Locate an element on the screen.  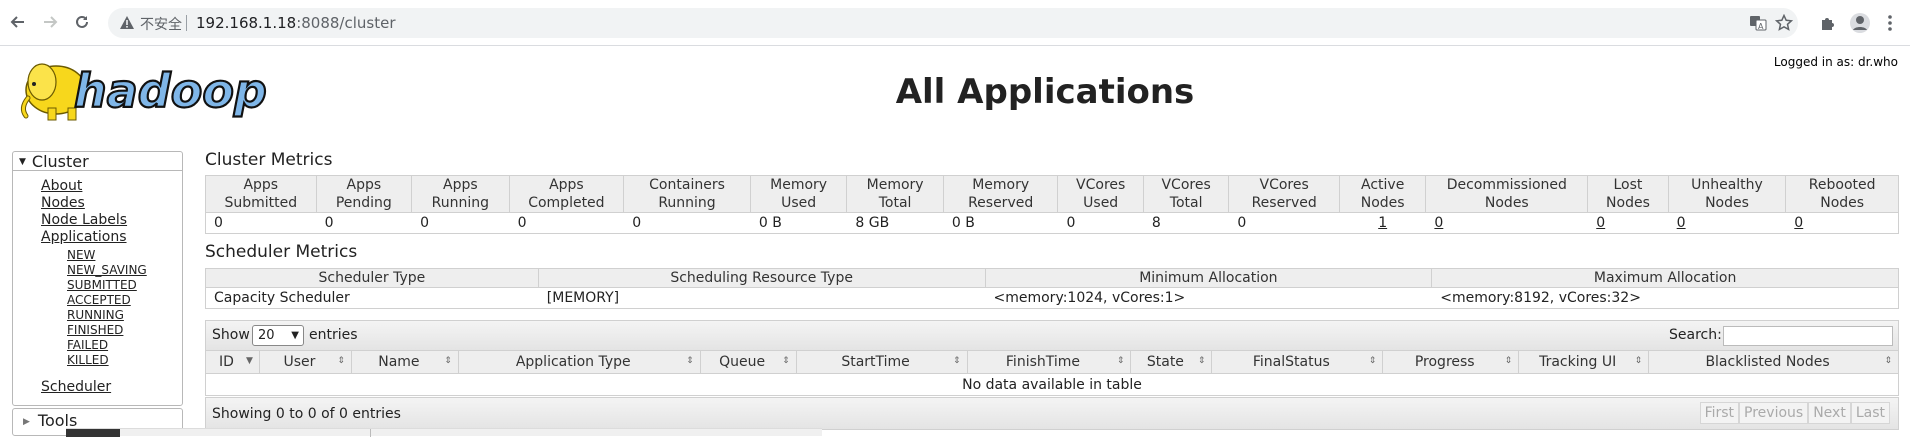
back-arrow-icon is located at coordinates (17, 22).